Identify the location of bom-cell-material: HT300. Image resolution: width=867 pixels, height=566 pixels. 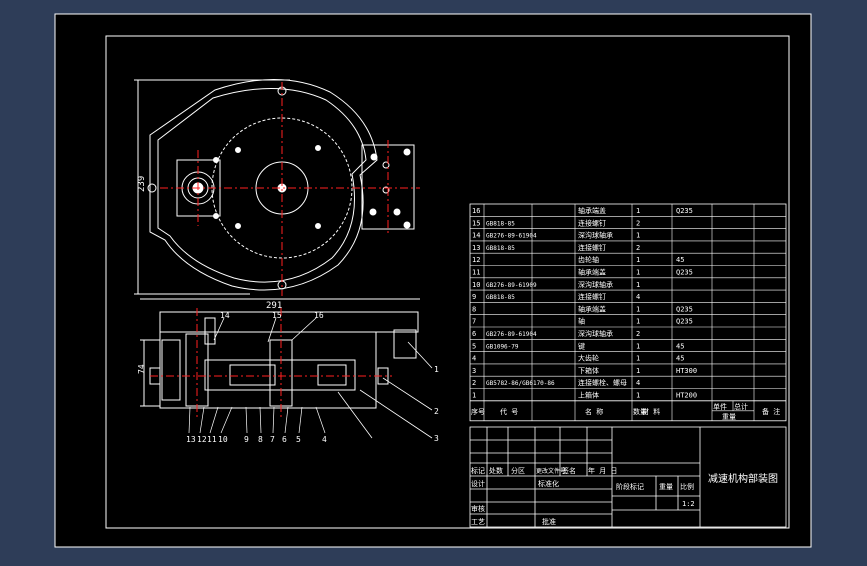
(686, 371).